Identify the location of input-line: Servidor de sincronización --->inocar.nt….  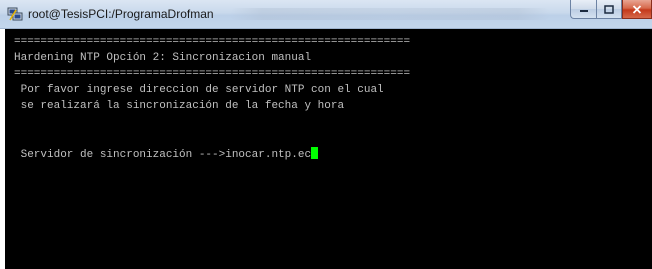
(166, 154).